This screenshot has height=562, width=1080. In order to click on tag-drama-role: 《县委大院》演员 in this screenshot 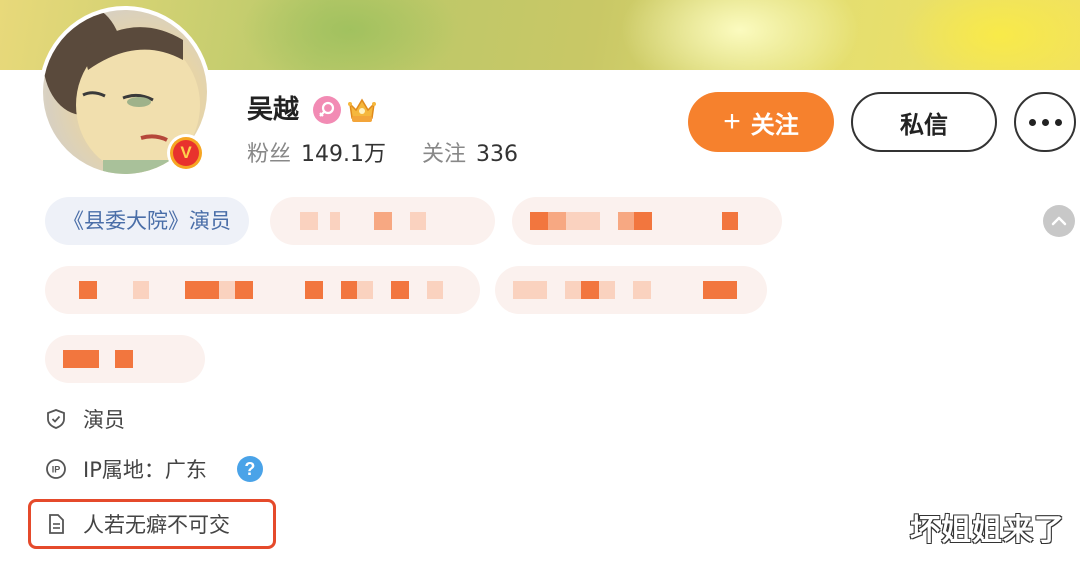, I will do `click(147, 221)`.